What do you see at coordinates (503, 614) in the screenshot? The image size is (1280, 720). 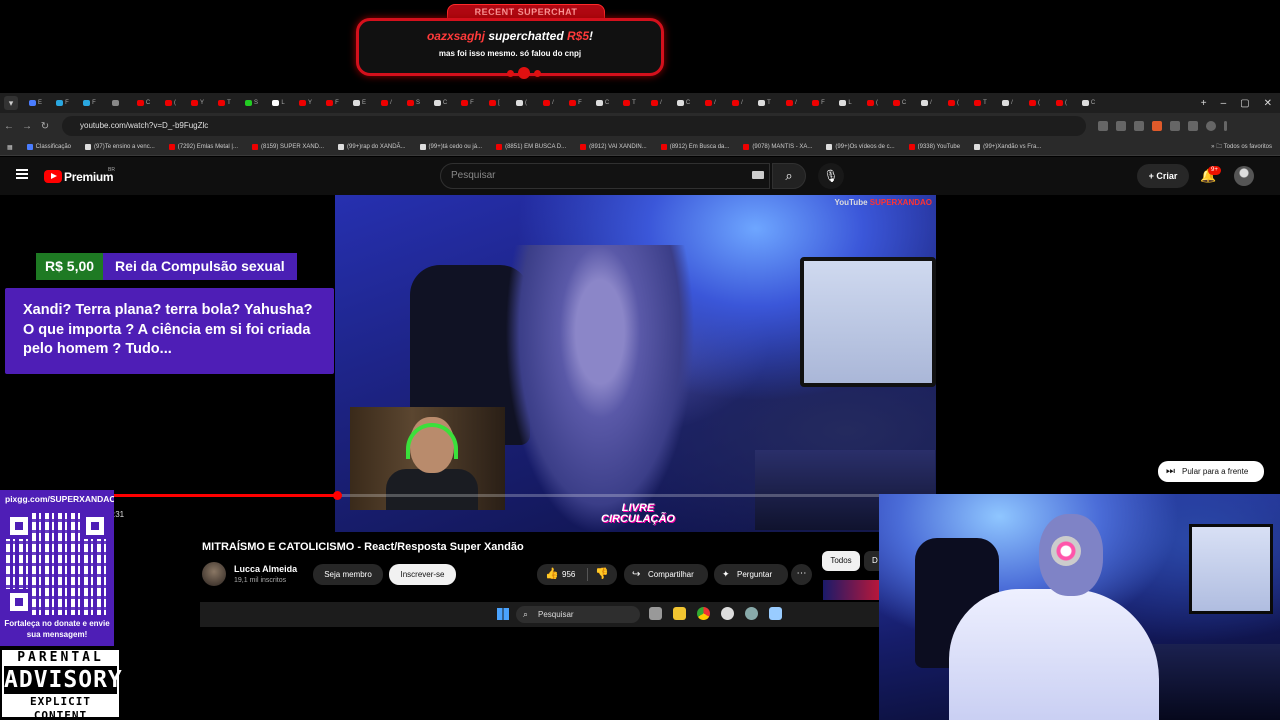 I see `windows-start-icon` at bounding box center [503, 614].